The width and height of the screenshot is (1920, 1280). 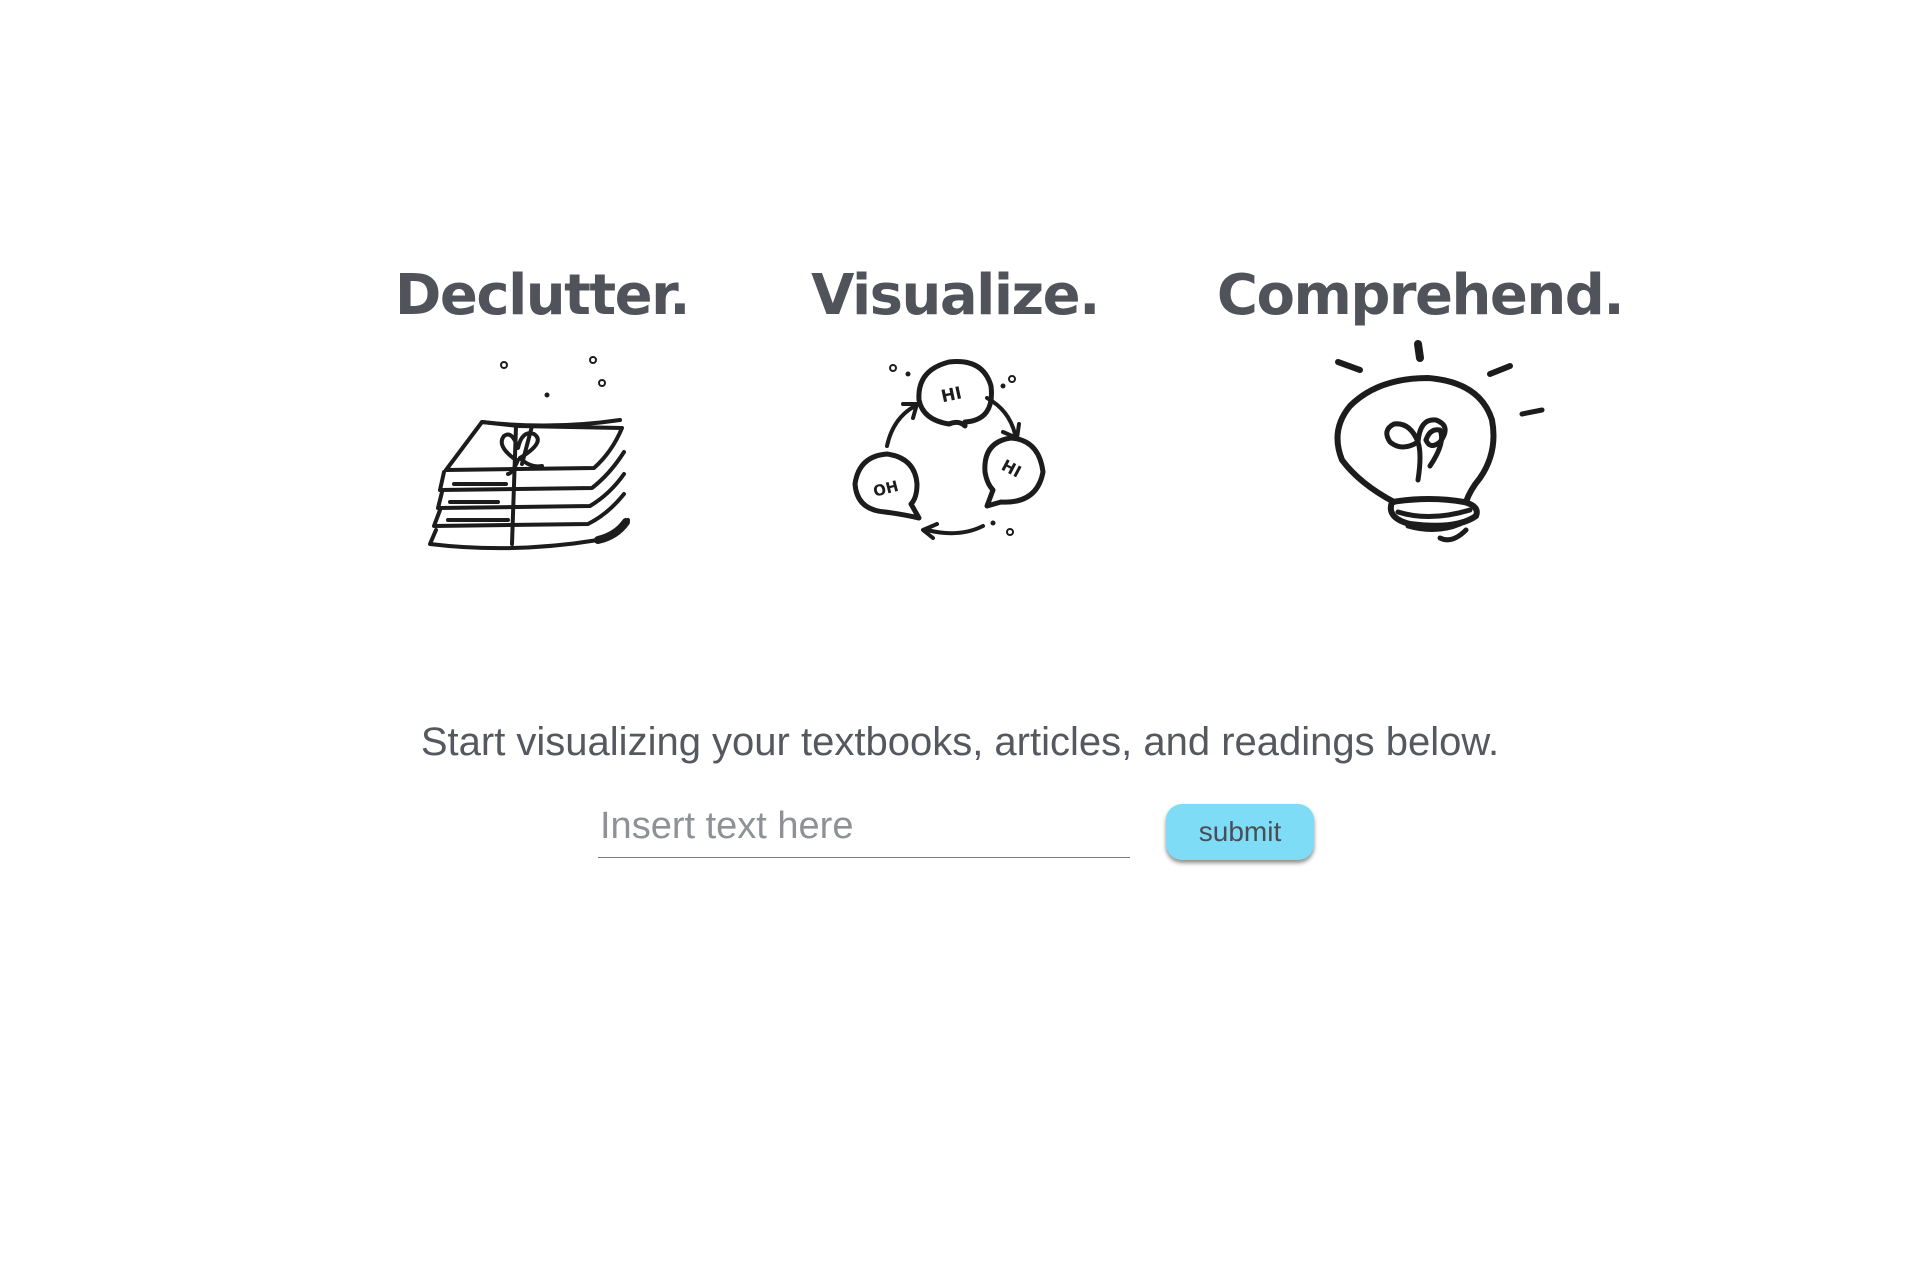 What do you see at coordinates (529, 453) in the screenshot?
I see `paper-stack-icon` at bounding box center [529, 453].